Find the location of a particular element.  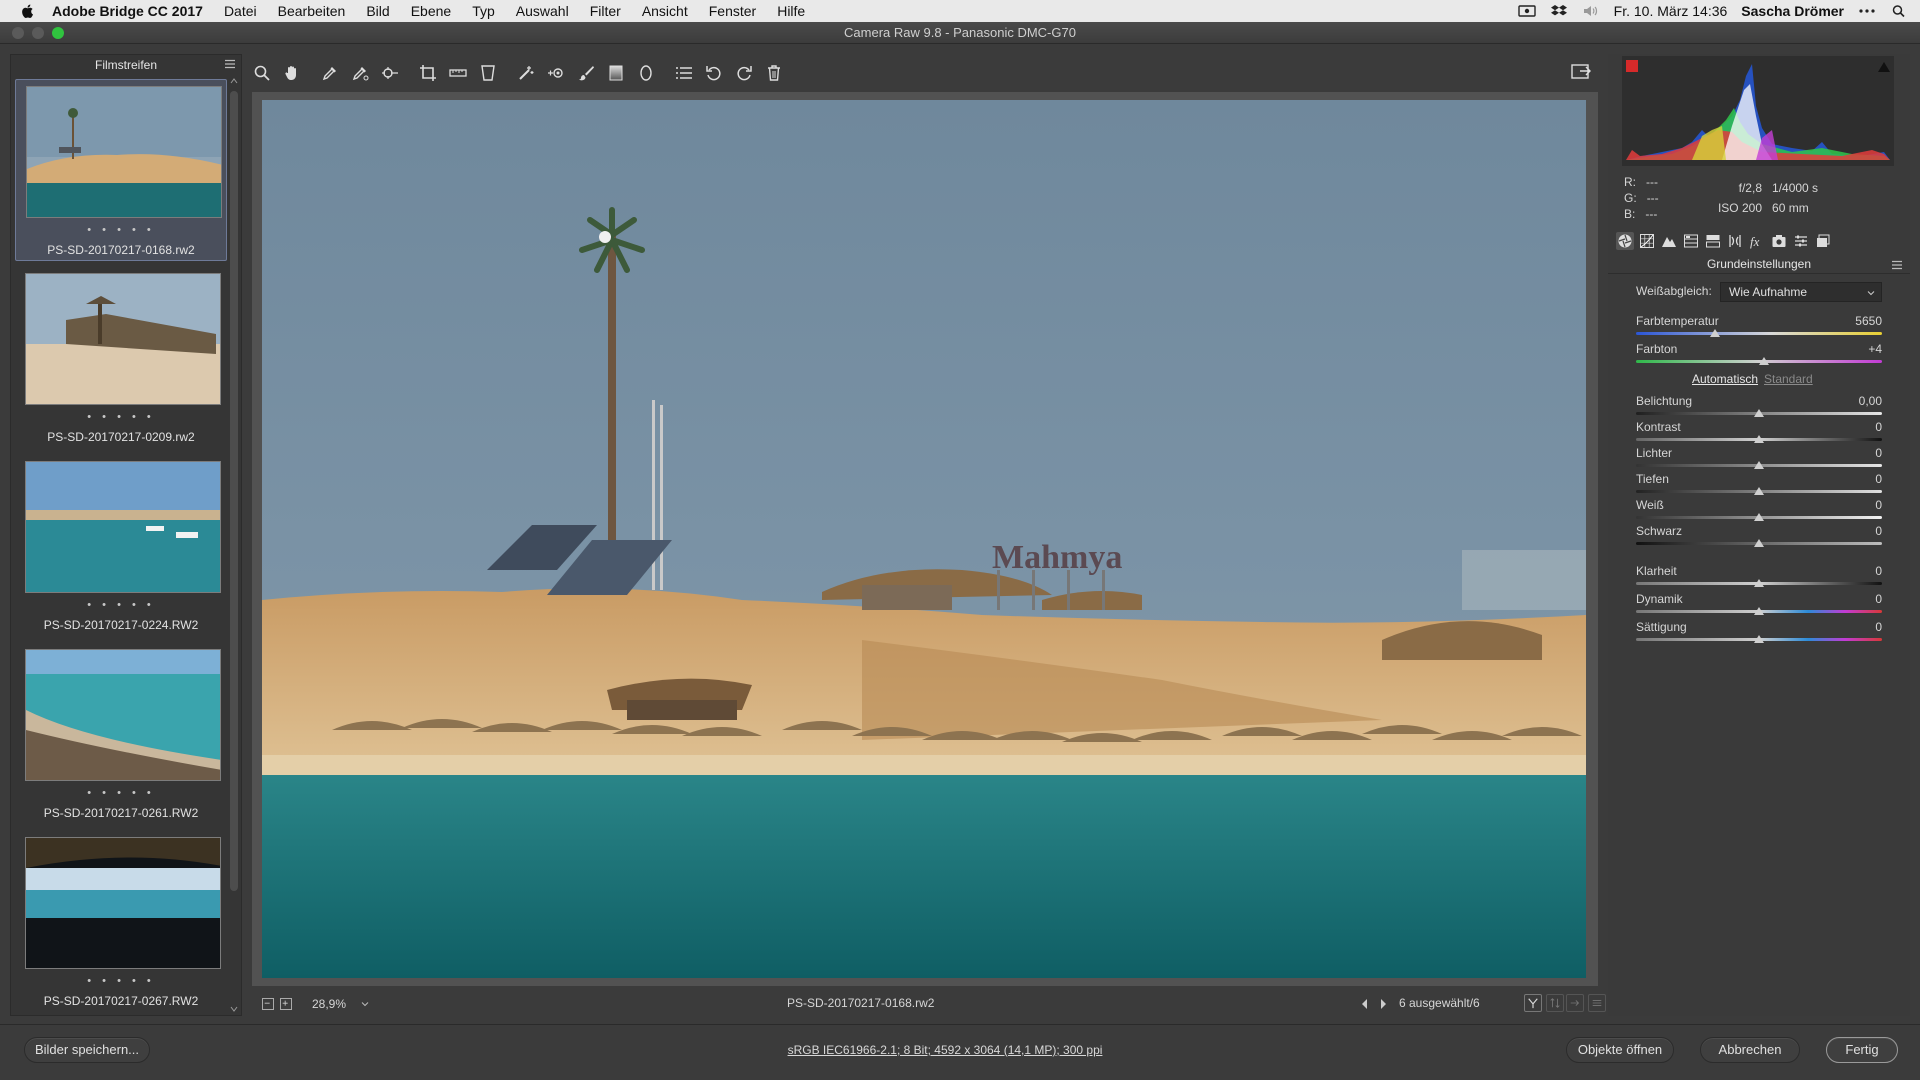

menu-fenster: Fenster is located at coordinates (732, 11).